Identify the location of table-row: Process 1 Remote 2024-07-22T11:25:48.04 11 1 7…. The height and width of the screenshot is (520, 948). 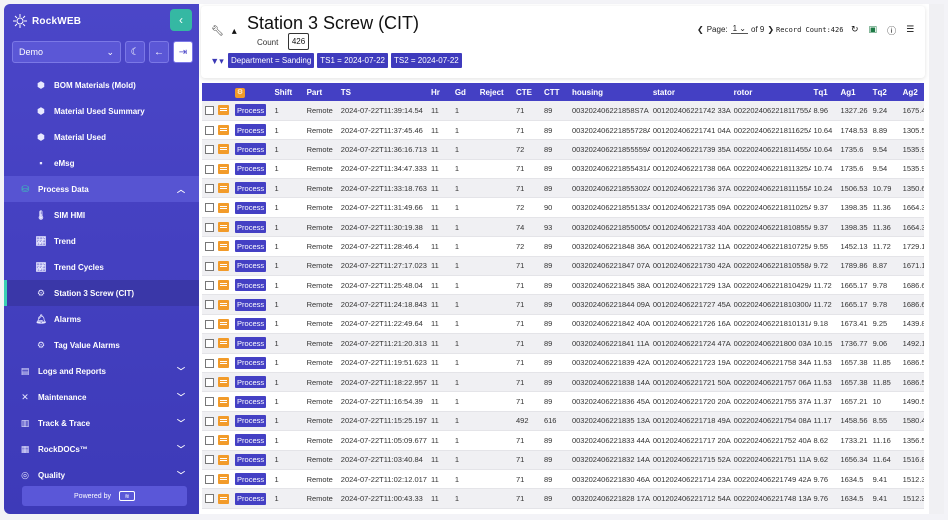
(563, 285).